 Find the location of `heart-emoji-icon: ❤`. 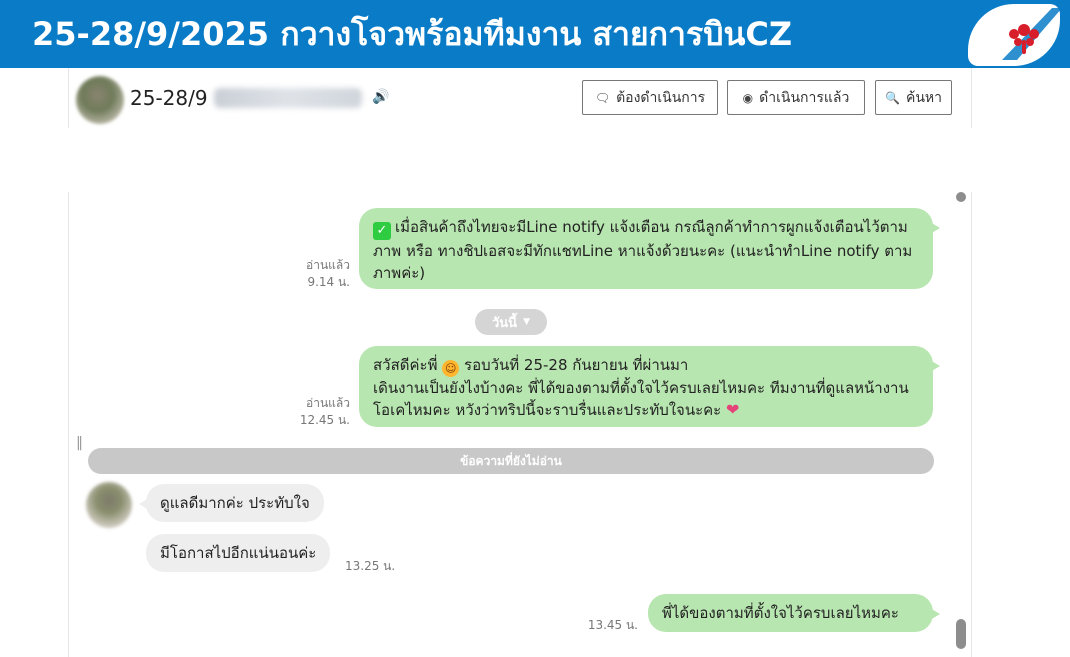

heart-emoji-icon: ❤ is located at coordinates (733, 409).